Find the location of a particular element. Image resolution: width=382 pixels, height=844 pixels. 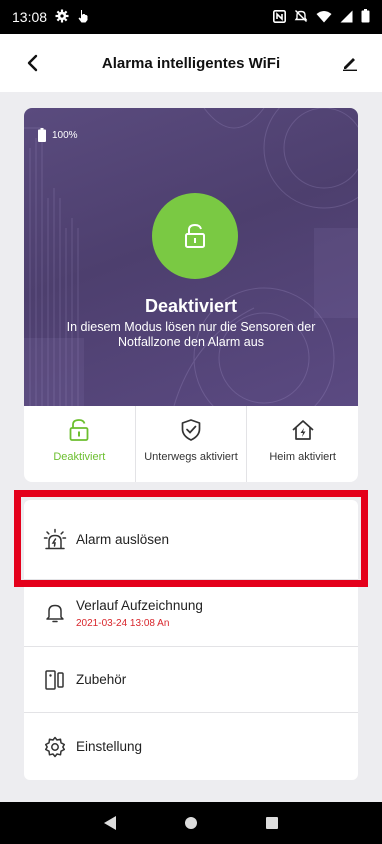

mute-icon is located at coordinates (301, 17).